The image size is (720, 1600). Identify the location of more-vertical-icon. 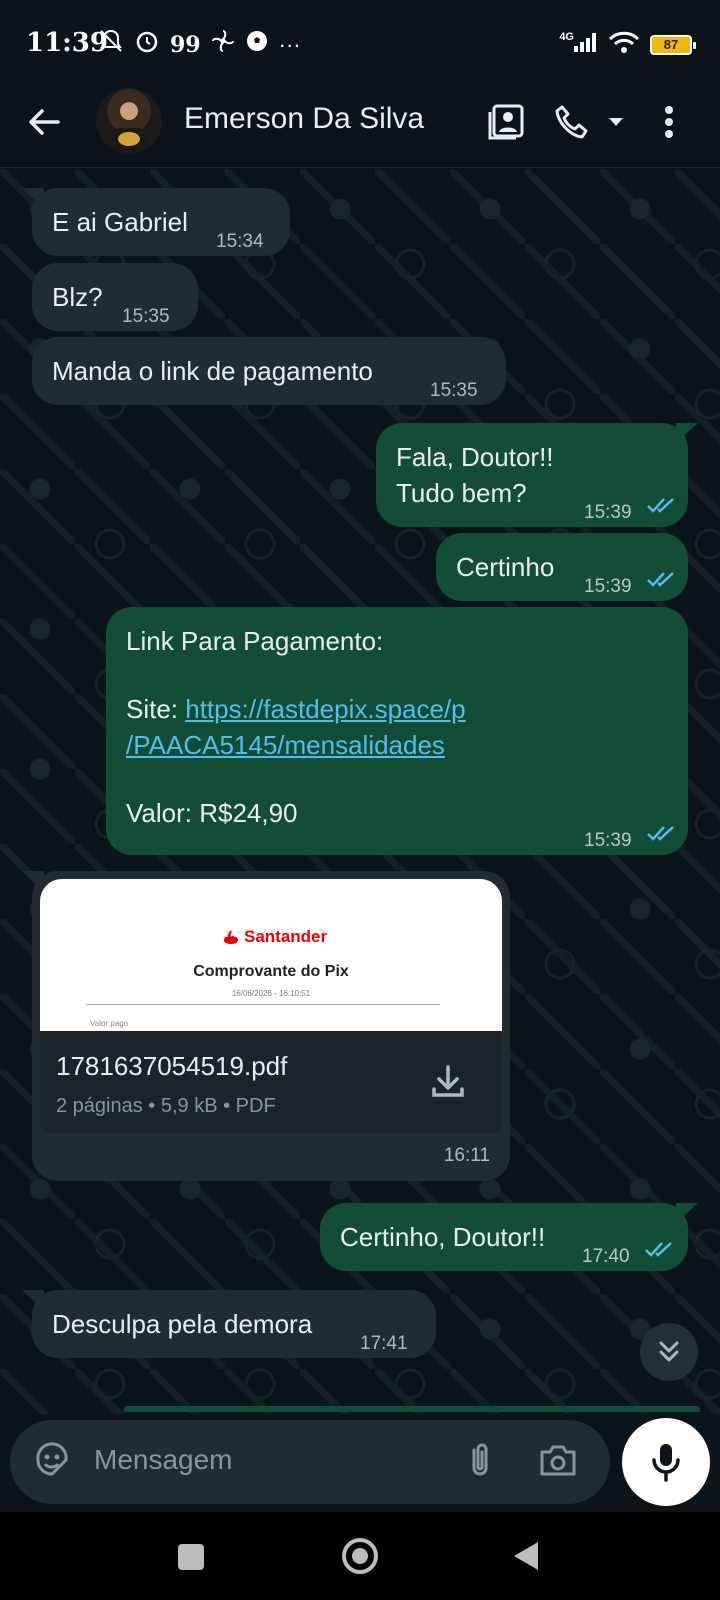
(669, 122).